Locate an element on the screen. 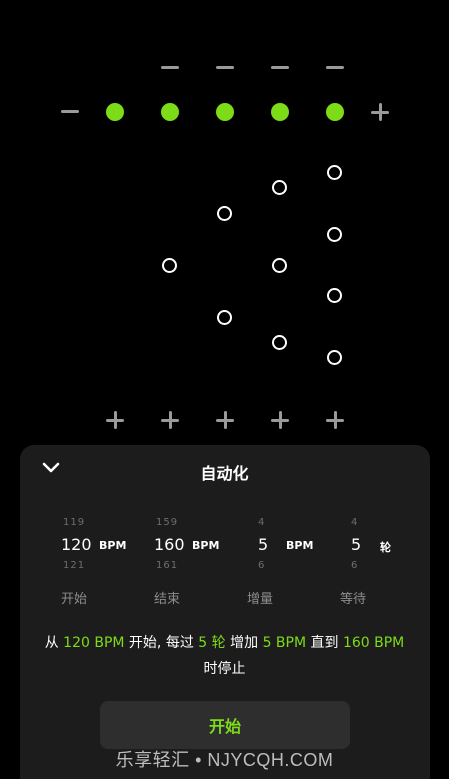 The width and height of the screenshot is (449, 779). start-picker-unit: BPM is located at coordinates (113, 545).